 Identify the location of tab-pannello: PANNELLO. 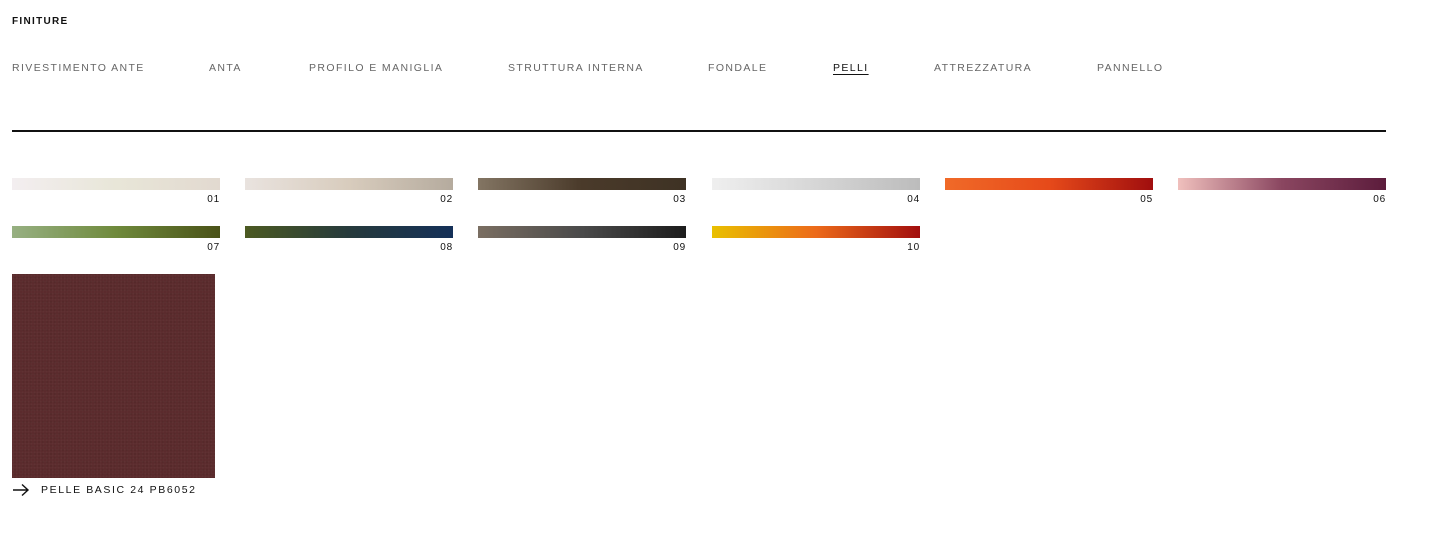
(1130, 68).